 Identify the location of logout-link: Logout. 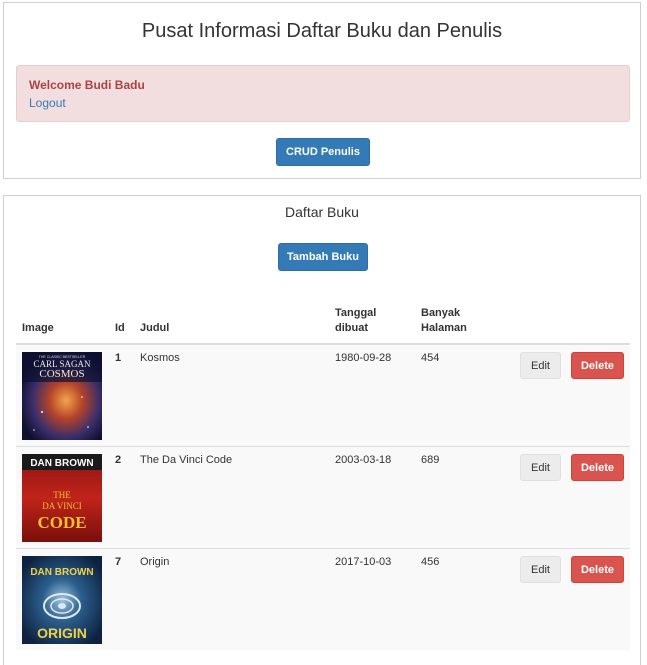
(47, 103).